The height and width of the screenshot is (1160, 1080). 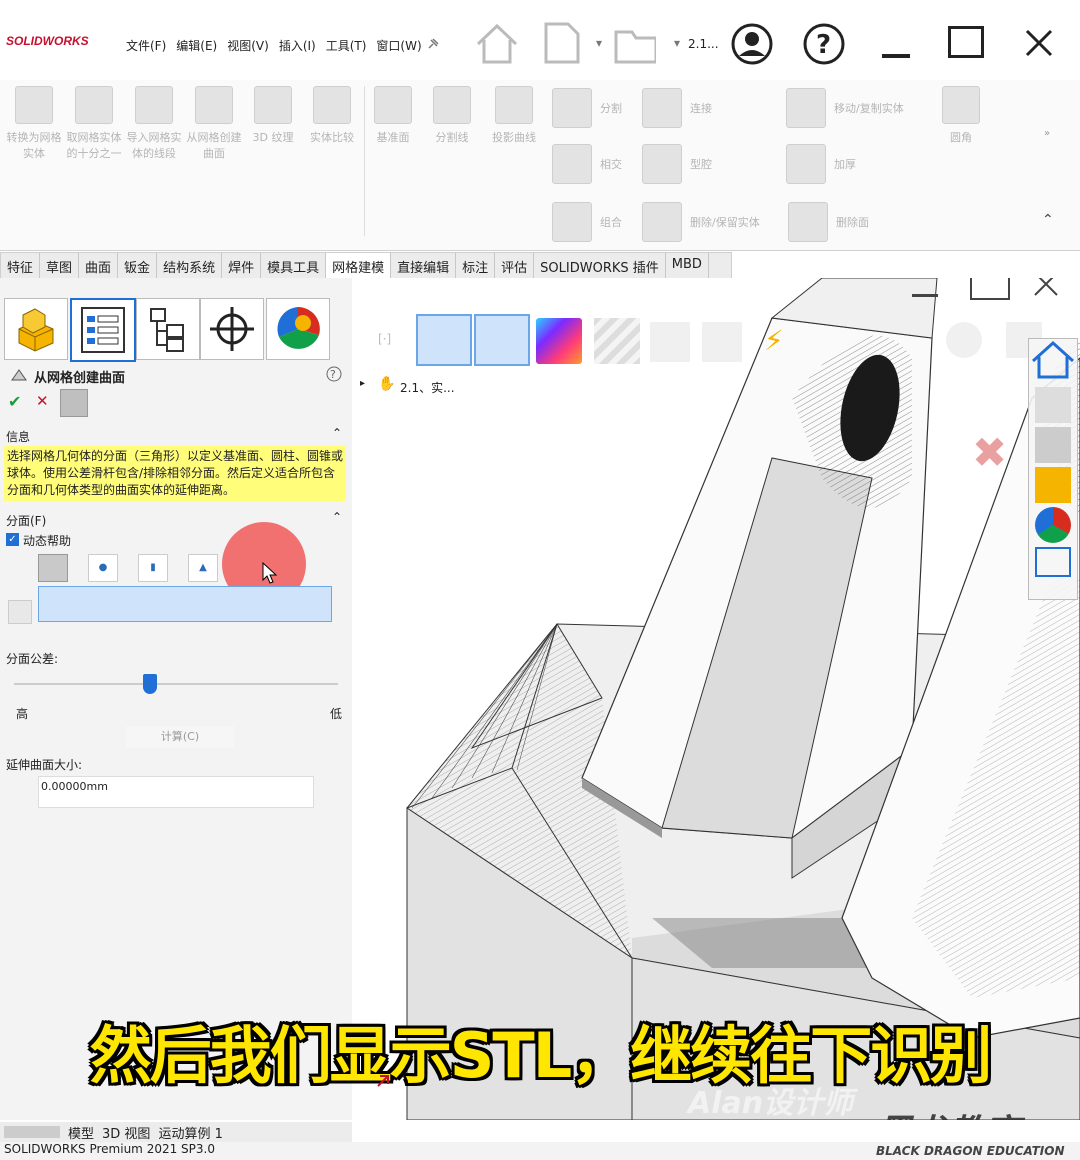 What do you see at coordinates (701, 222) in the screenshot?
I see `delete-keep-body-button: 删除/保留实体` at bounding box center [701, 222].